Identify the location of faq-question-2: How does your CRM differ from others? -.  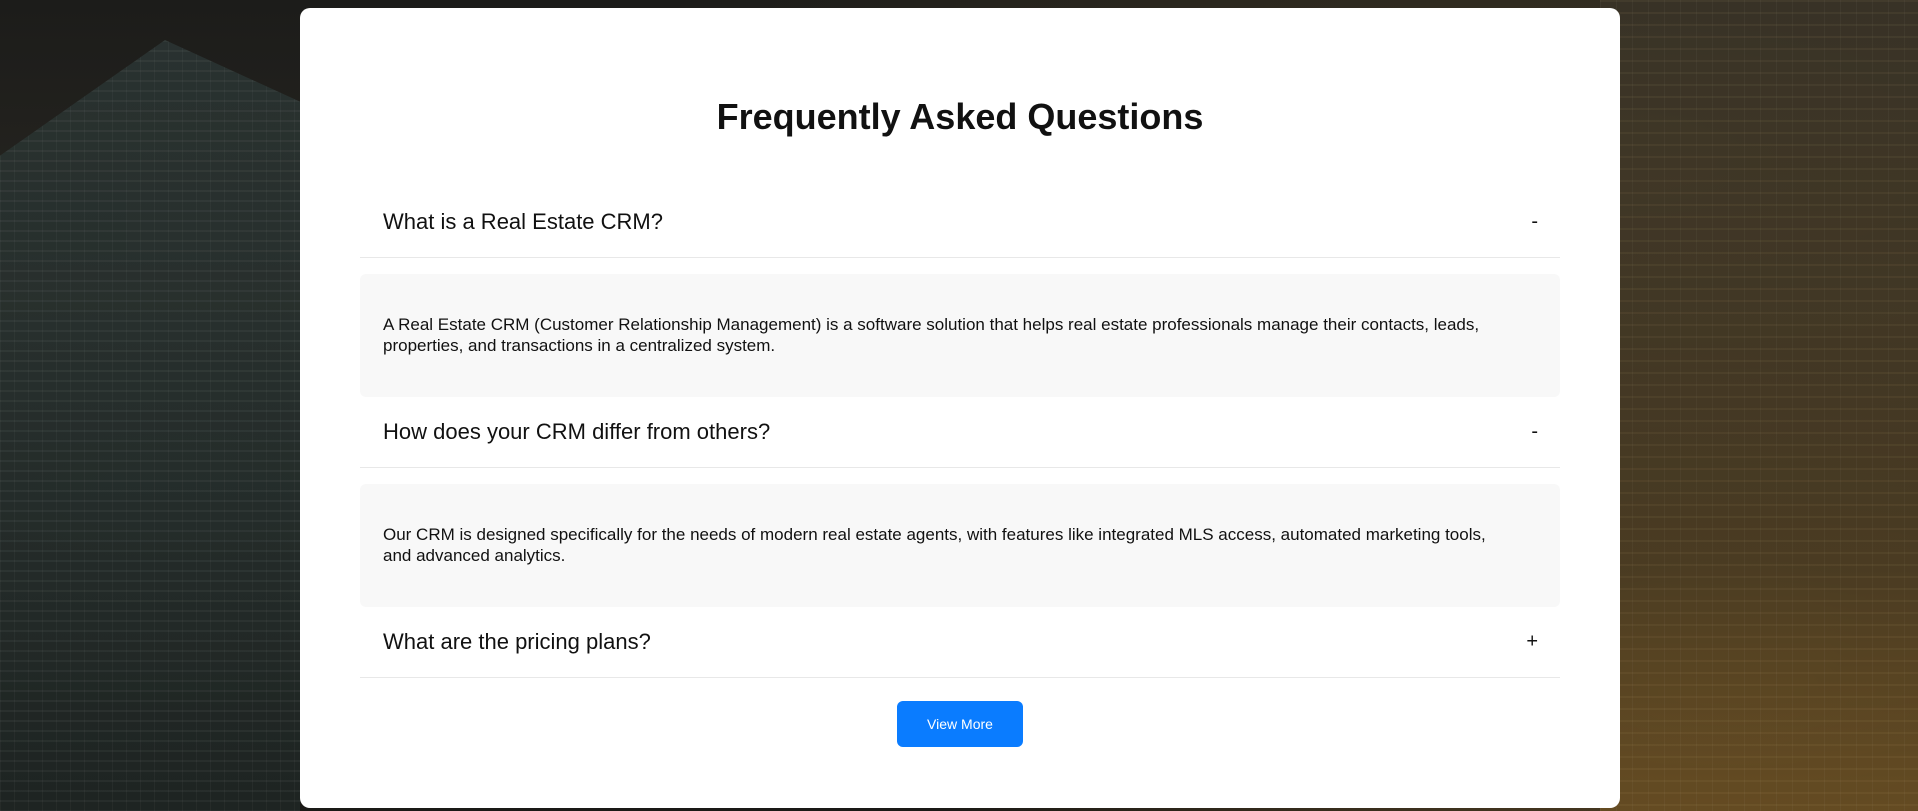
(960, 432).